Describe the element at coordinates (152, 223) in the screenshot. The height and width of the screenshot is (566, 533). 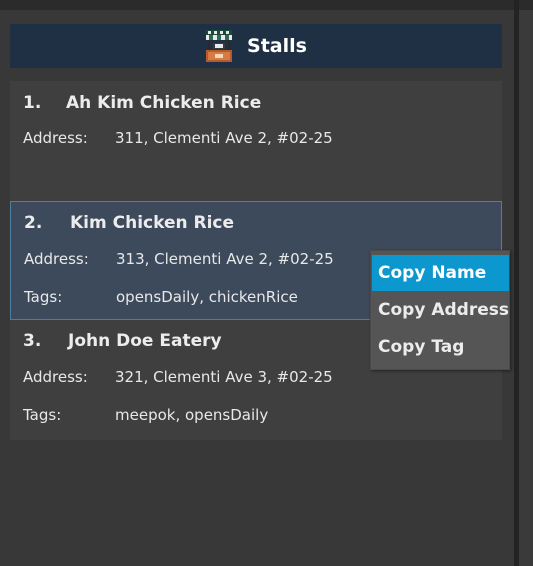
I see `stall-name: Kim Chicken Rice` at that location.